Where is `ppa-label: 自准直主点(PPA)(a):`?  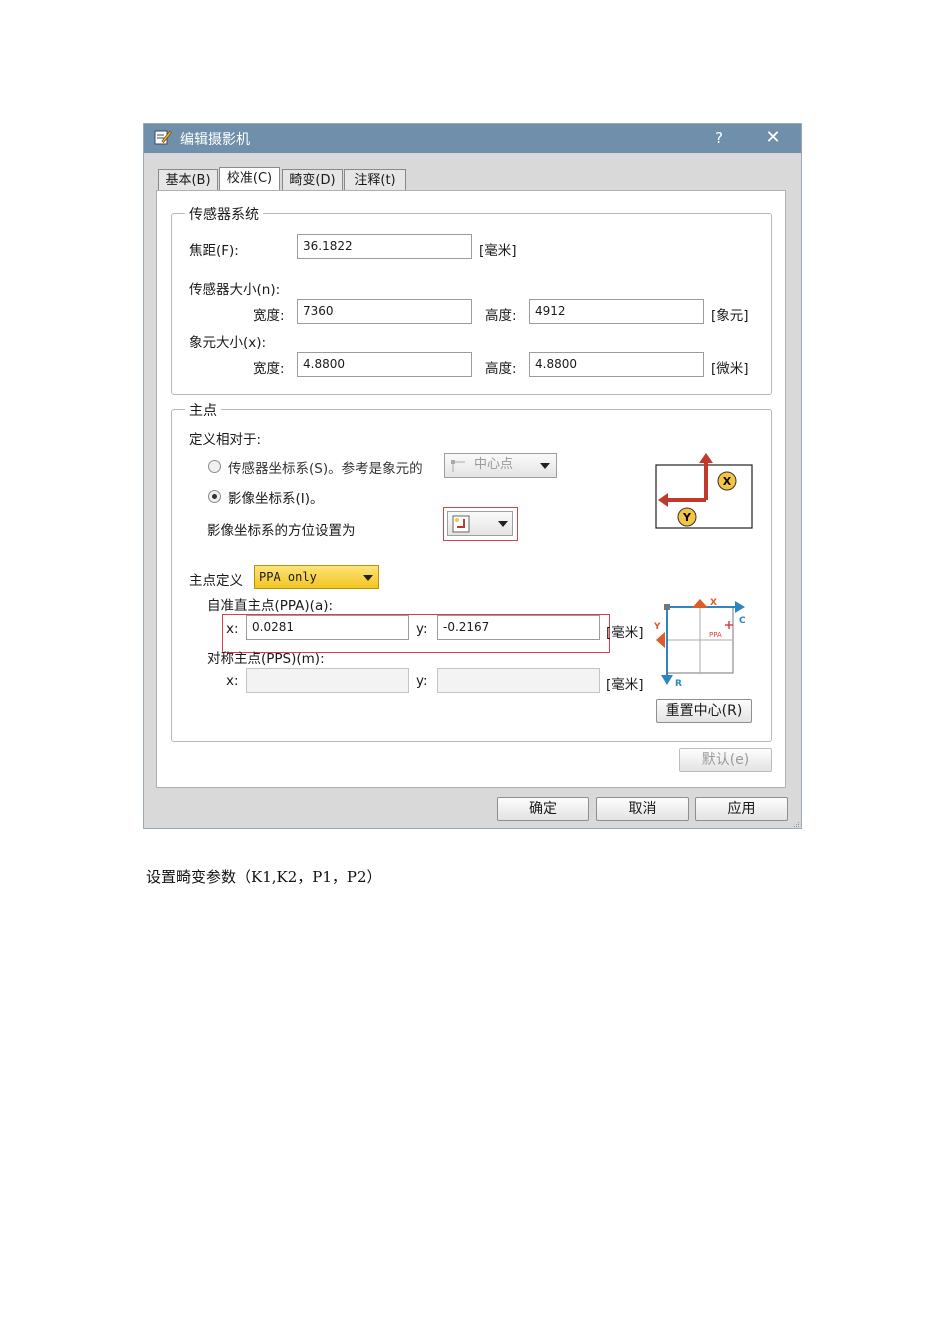
ppa-label: 自准直主点(PPA)(a): is located at coordinates (270, 606).